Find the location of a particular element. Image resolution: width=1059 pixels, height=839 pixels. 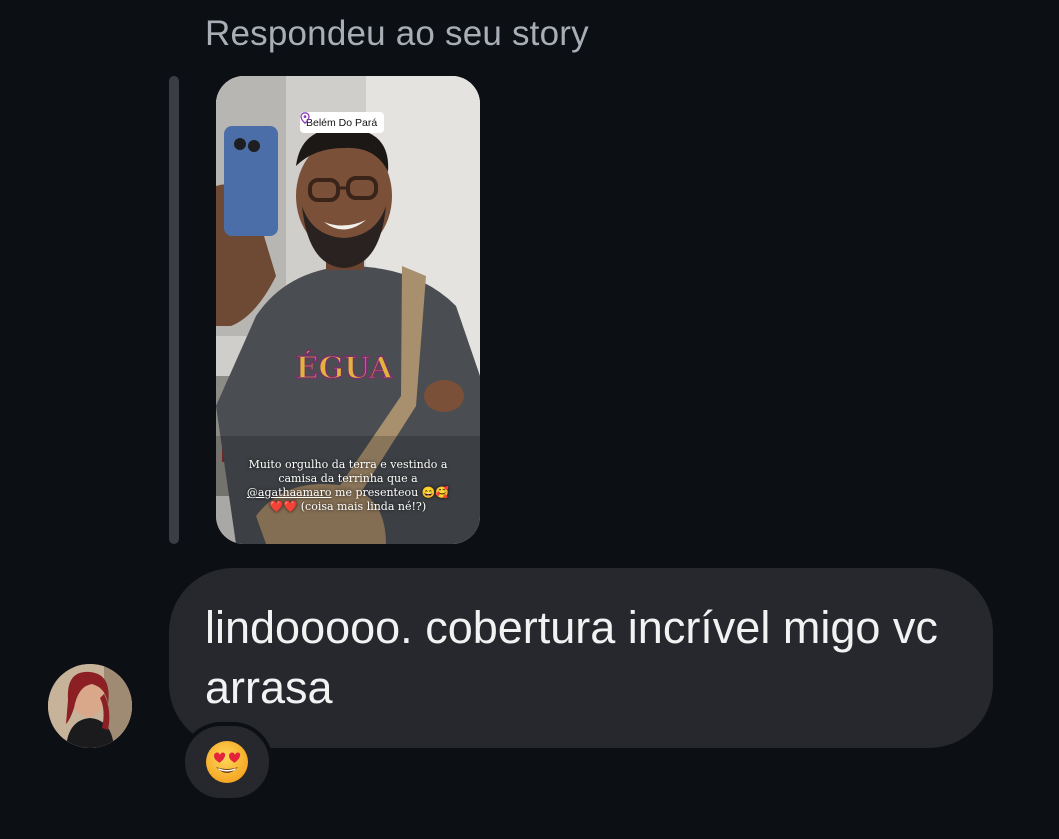

caption-mention-link: @agathaamaro is located at coordinates (289, 492).